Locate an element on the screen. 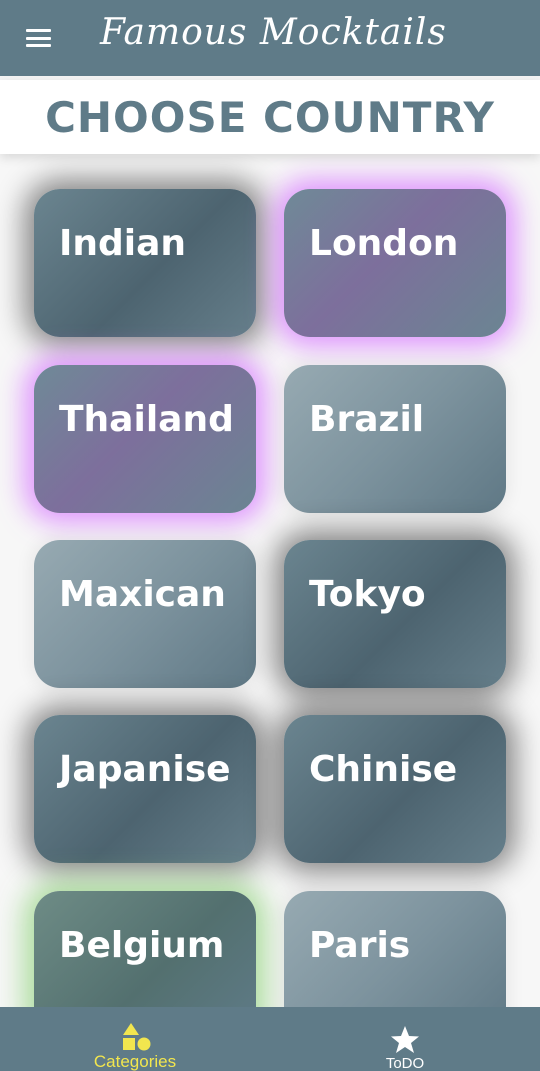  country-card-london: London is located at coordinates (395, 263).